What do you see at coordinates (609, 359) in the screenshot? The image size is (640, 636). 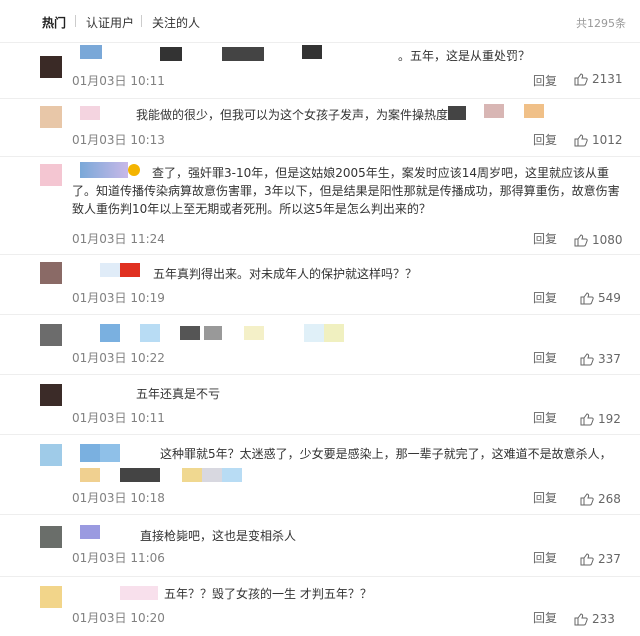 I see `like-count: 337` at bounding box center [609, 359].